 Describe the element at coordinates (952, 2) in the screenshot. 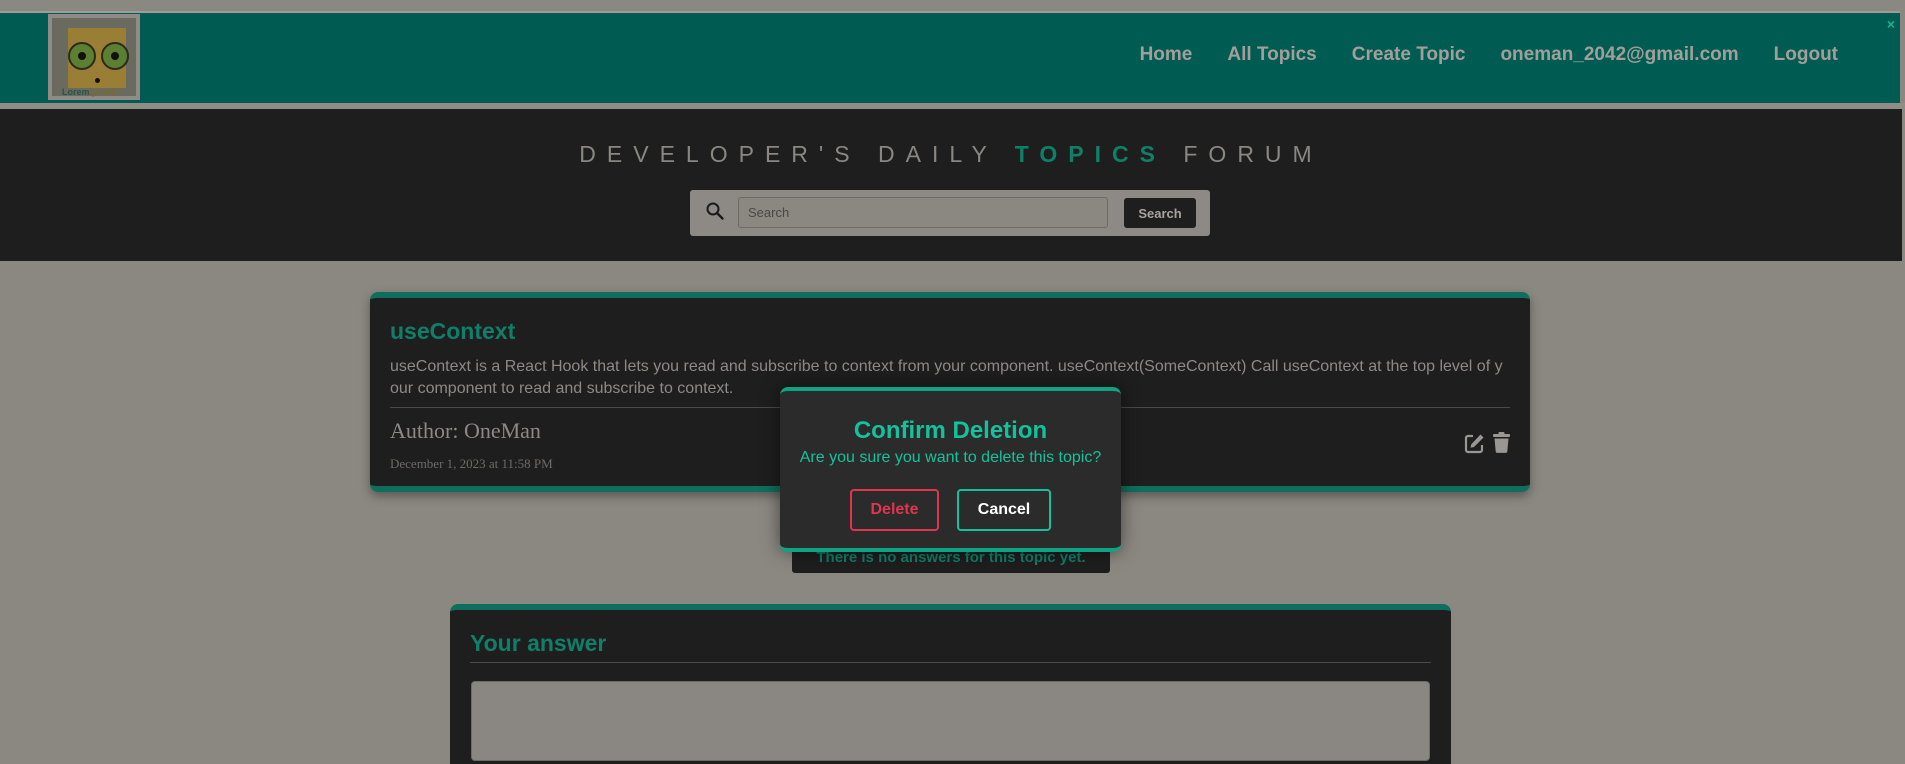

I see `top-strip` at that location.